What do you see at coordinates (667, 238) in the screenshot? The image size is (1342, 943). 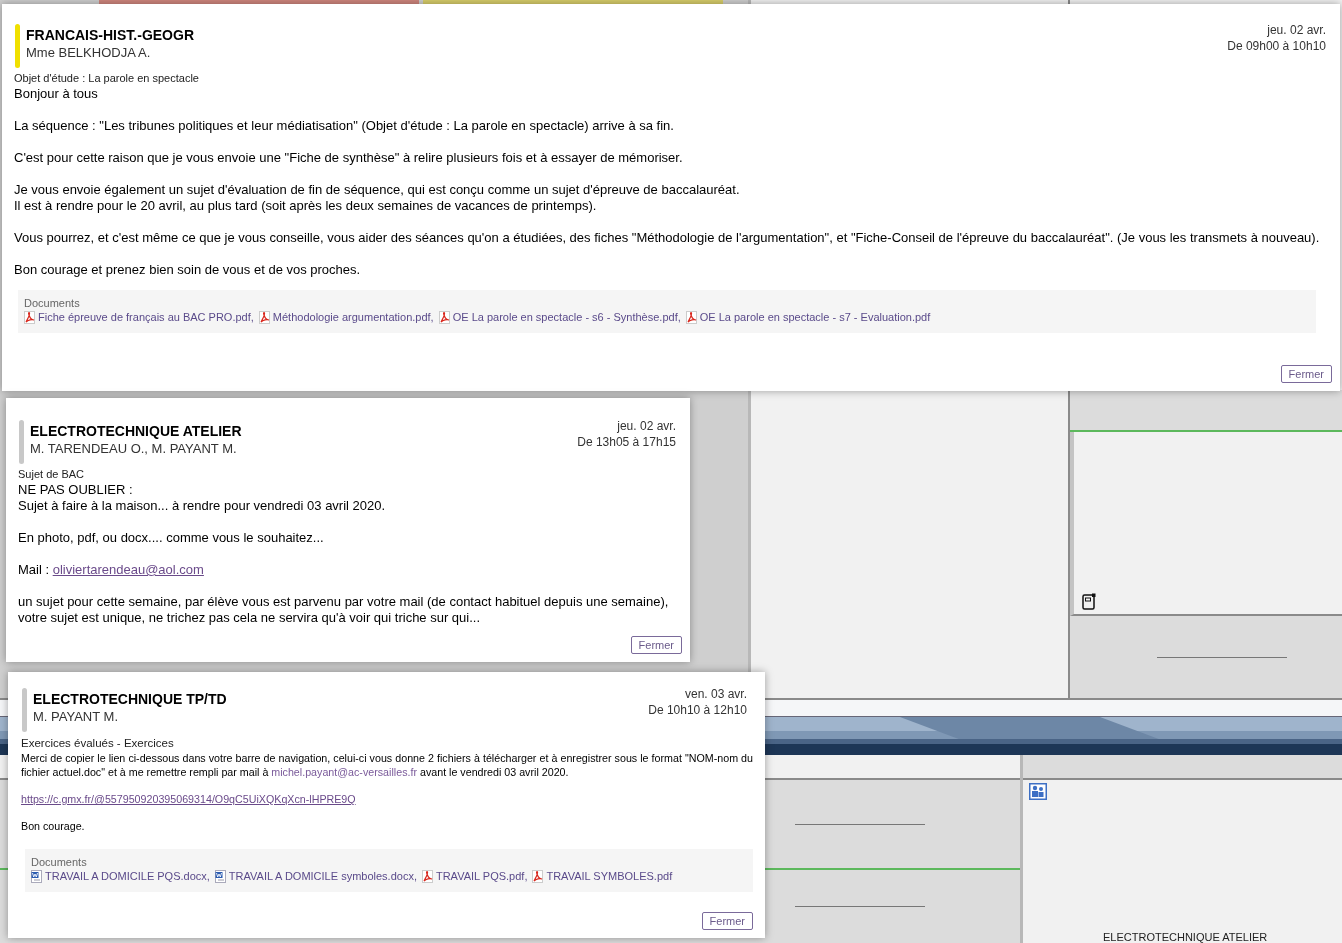 I see `message-text: Vous pourrez, et c'est même ce que je vous conseille, vous aider des séances qu'on a étudiées, des fiches "Méthodologie de l'argumentation", et "Fiche-Conseil de l'épreuve du baccalauréat". (Je vous les transmets à nouveau).` at bounding box center [667, 238].